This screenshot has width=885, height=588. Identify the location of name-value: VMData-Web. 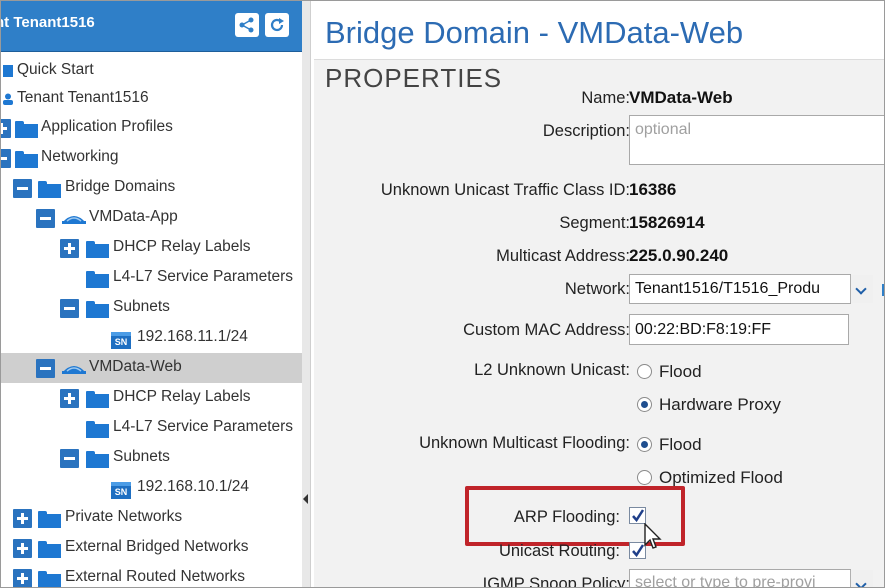
(681, 97).